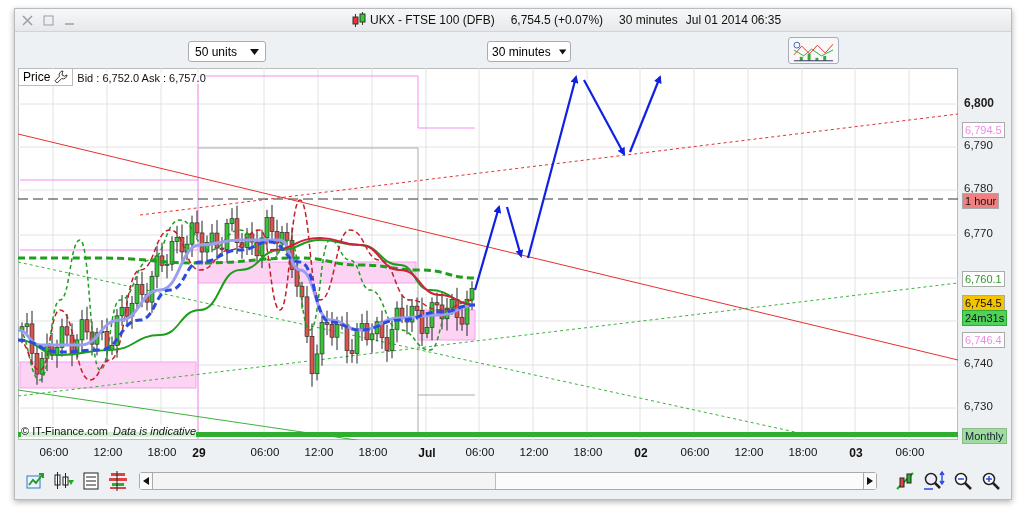  What do you see at coordinates (934, 481) in the screenshot?
I see `zoom-fit-icon` at bounding box center [934, 481].